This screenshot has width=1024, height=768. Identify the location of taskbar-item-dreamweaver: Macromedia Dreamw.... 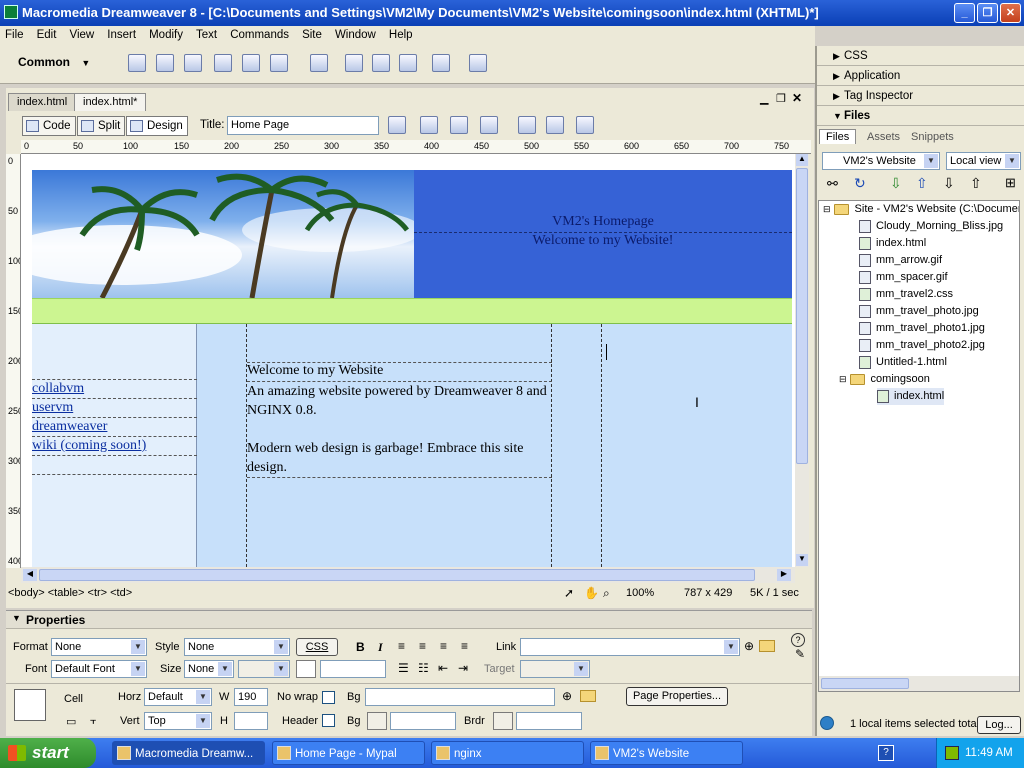
(188, 753).